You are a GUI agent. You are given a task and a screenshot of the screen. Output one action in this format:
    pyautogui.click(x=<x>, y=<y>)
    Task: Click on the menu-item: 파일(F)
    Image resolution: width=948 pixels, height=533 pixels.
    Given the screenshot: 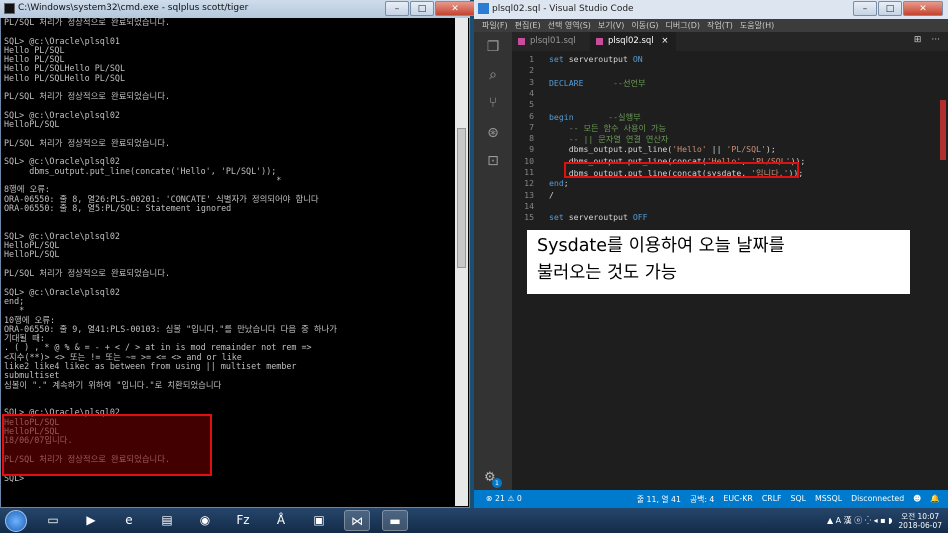 What is the action you would take?
    pyautogui.click(x=495, y=25)
    